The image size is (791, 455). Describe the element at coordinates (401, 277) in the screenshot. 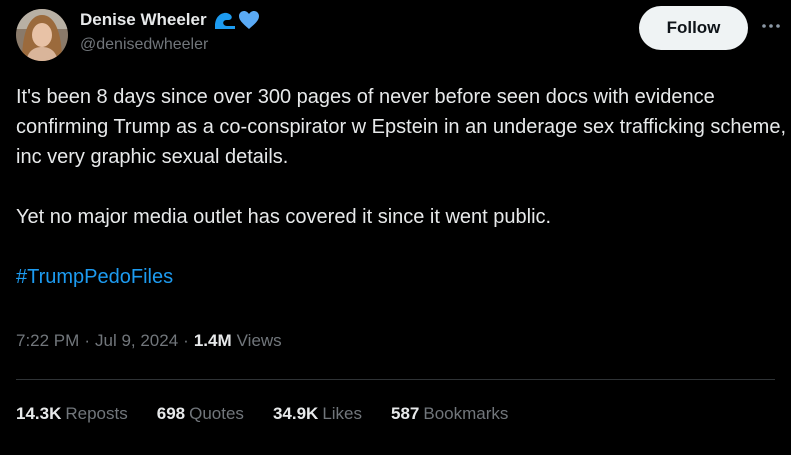

I see `hashtag-link: #TrumpPedoFiles` at that location.